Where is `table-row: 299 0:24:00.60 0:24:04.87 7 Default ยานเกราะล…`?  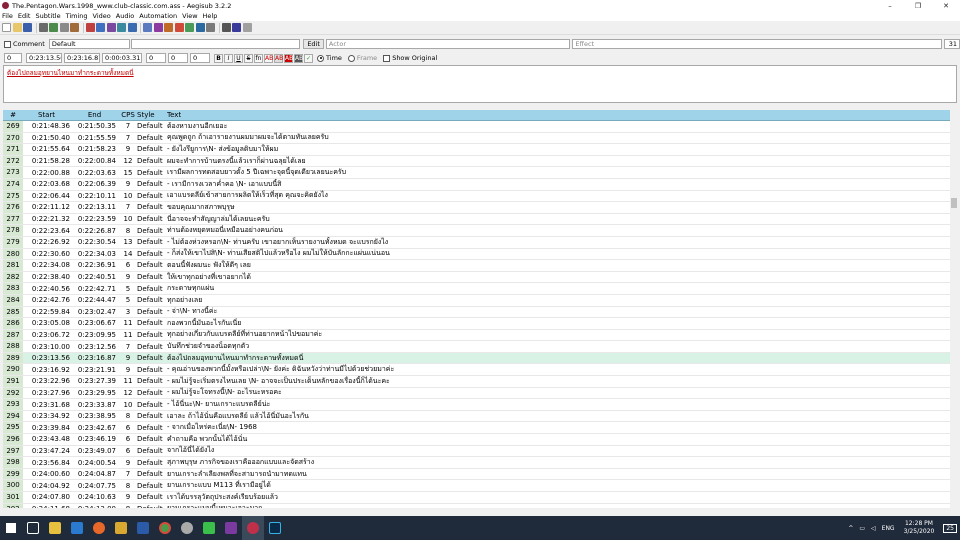 table-row: 299 0:24:00.60 0:24:04.87 7 Default ยานเกราะล… is located at coordinates (476, 474).